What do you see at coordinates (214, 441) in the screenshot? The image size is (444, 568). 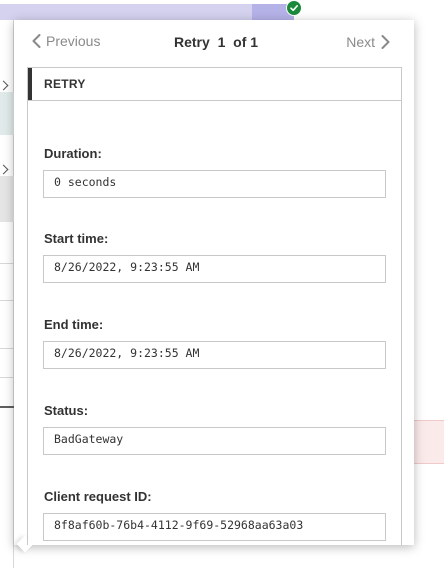 I see `status-value: BadGateway` at bounding box center [214, 441].